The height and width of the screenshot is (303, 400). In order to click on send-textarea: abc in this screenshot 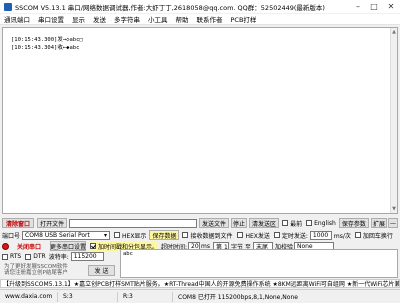, I will do `click(259, 263)`.